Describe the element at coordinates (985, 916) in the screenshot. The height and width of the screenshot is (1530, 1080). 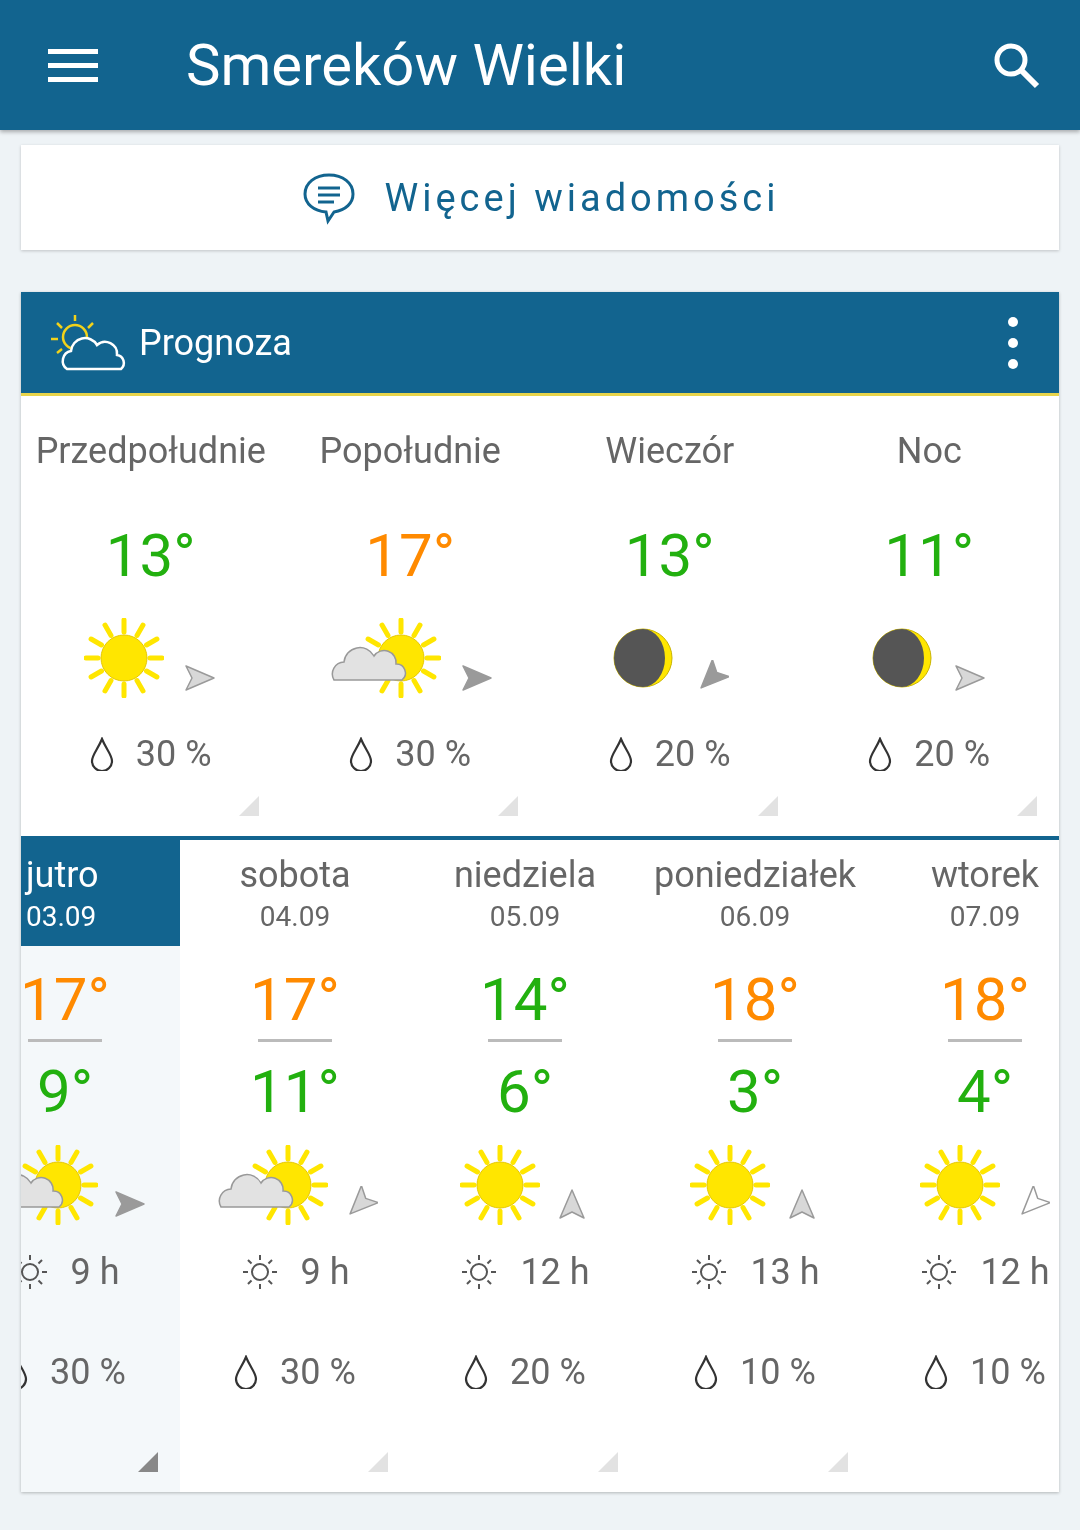
I see `day-date: 07.09` at that location.